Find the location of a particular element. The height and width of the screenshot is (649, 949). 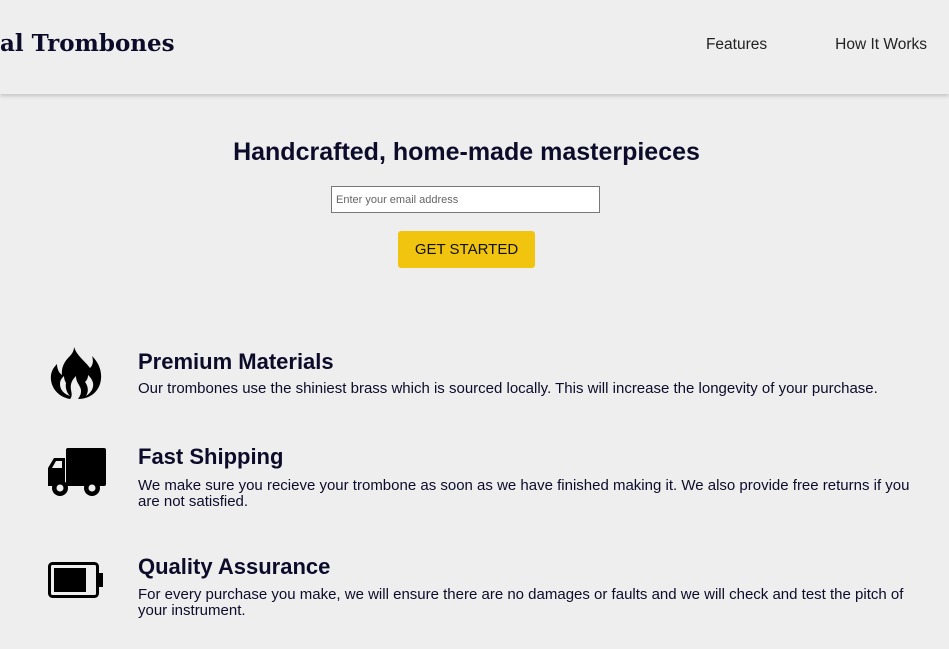

email-input is located at coordinates (465, 199).